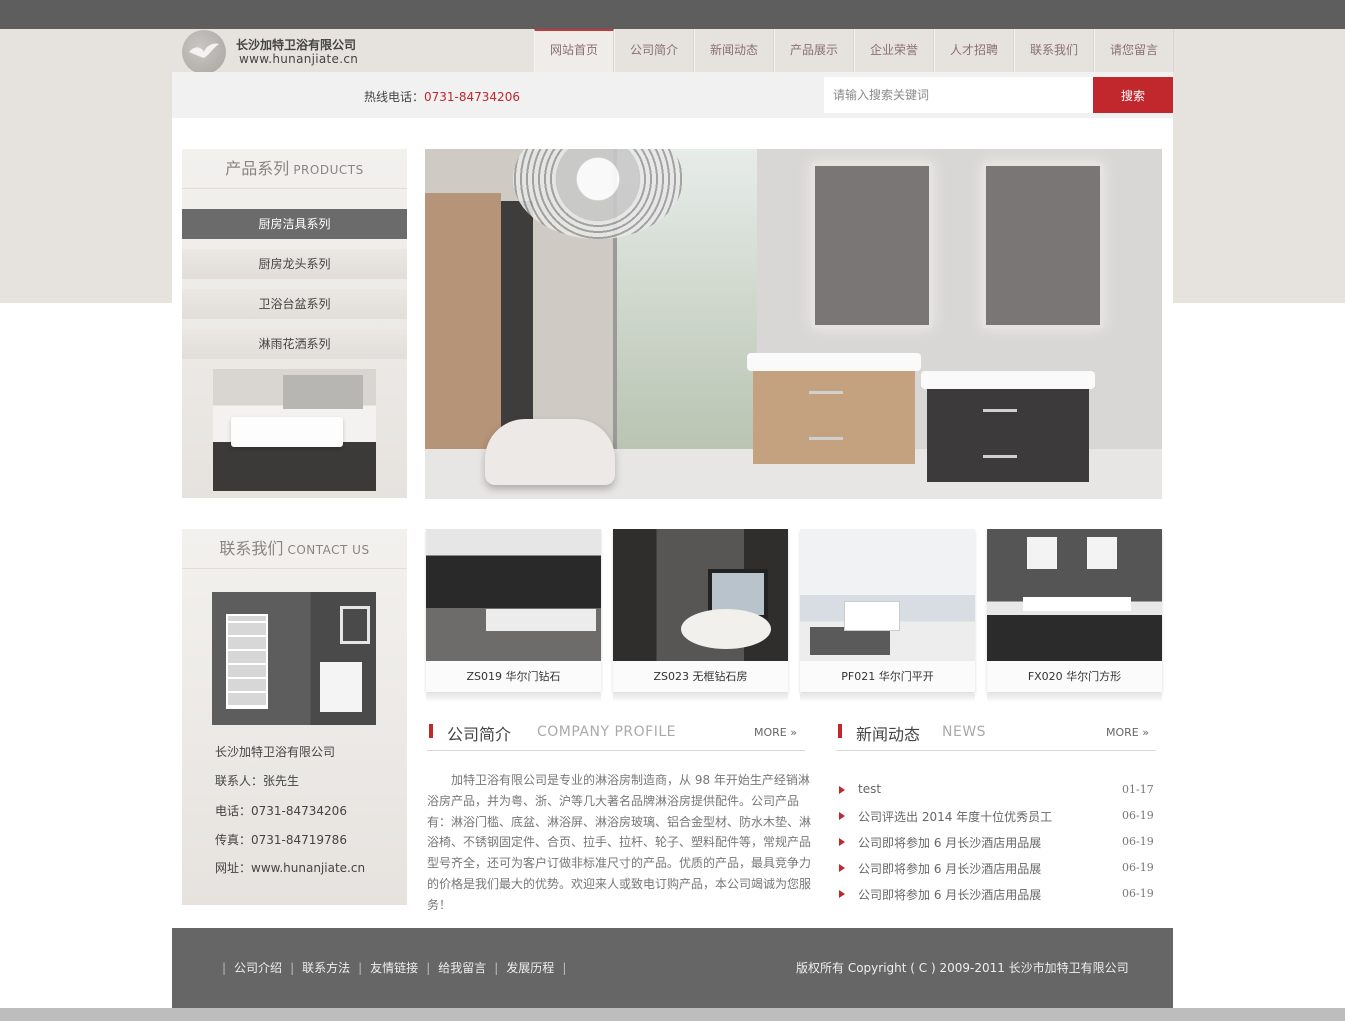 The image size is (1345, 1021). I want to click on title-accent-bar, so click(431, 731).